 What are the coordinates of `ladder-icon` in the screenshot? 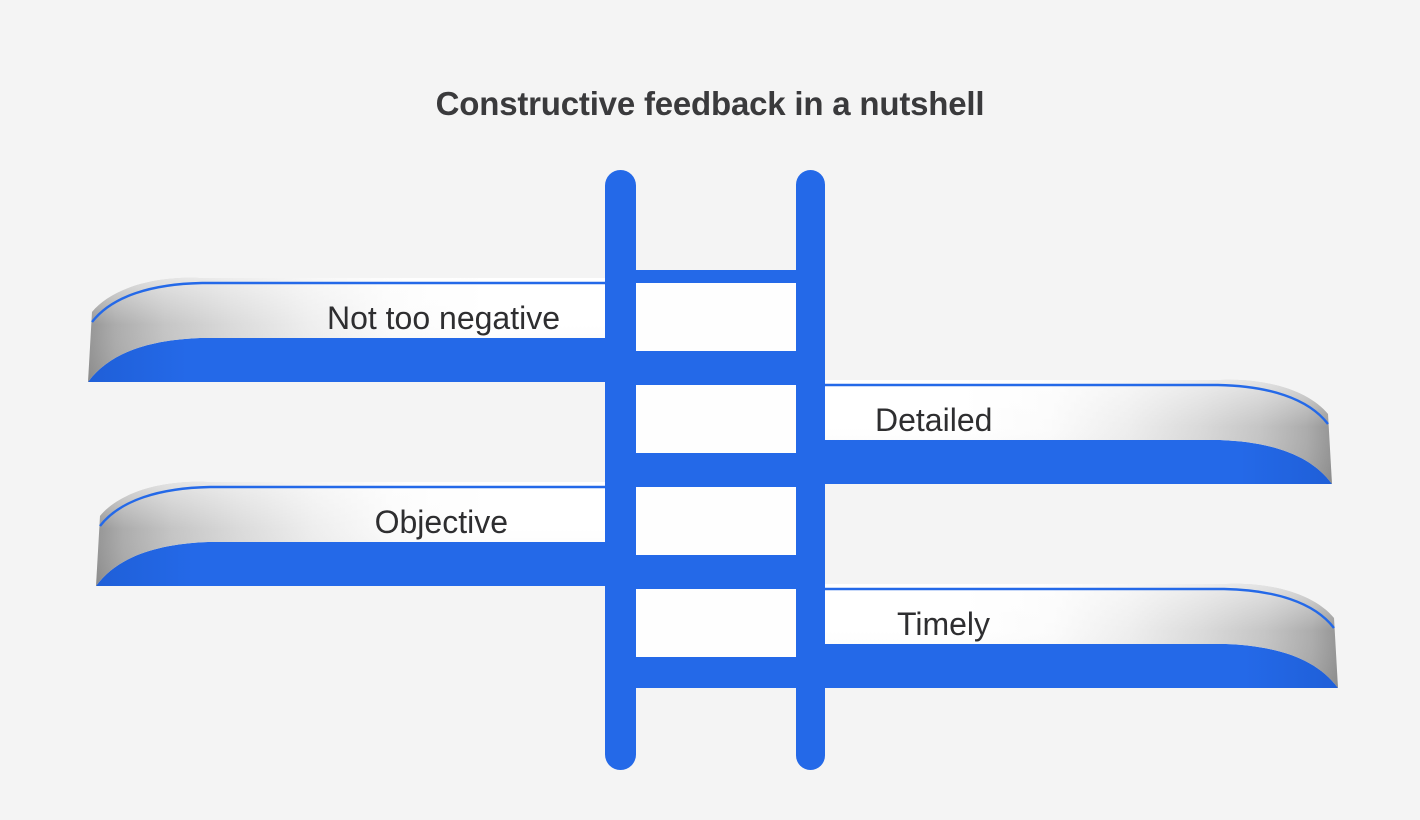 It's located at (715, 470).